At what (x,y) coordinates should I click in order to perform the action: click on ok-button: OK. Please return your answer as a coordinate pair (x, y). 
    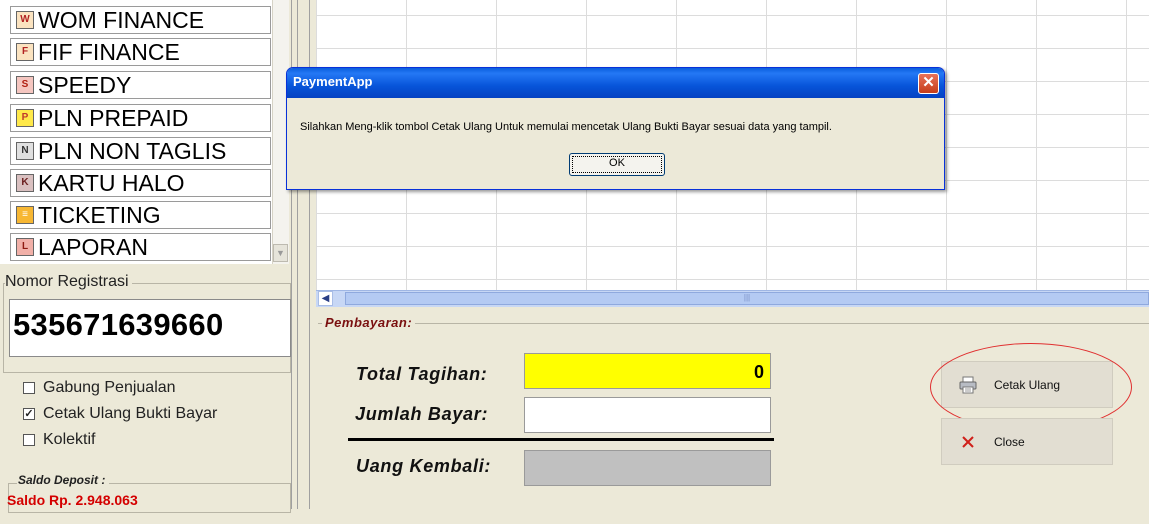
    Looking at the image, I should click on (617, 164).